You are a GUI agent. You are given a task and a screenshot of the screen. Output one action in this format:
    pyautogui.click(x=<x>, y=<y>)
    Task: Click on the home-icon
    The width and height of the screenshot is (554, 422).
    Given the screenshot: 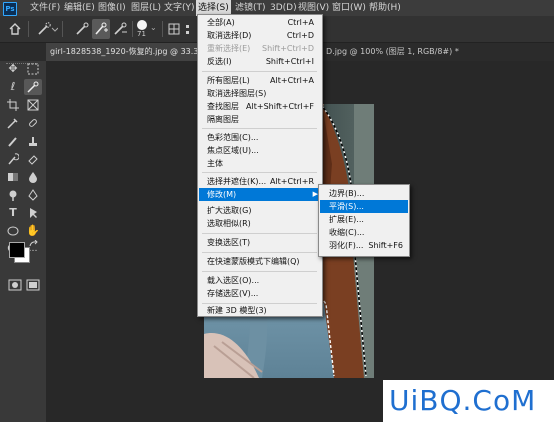 What is the action you would take?
    pyautogui.click(x=15, y=29)
    